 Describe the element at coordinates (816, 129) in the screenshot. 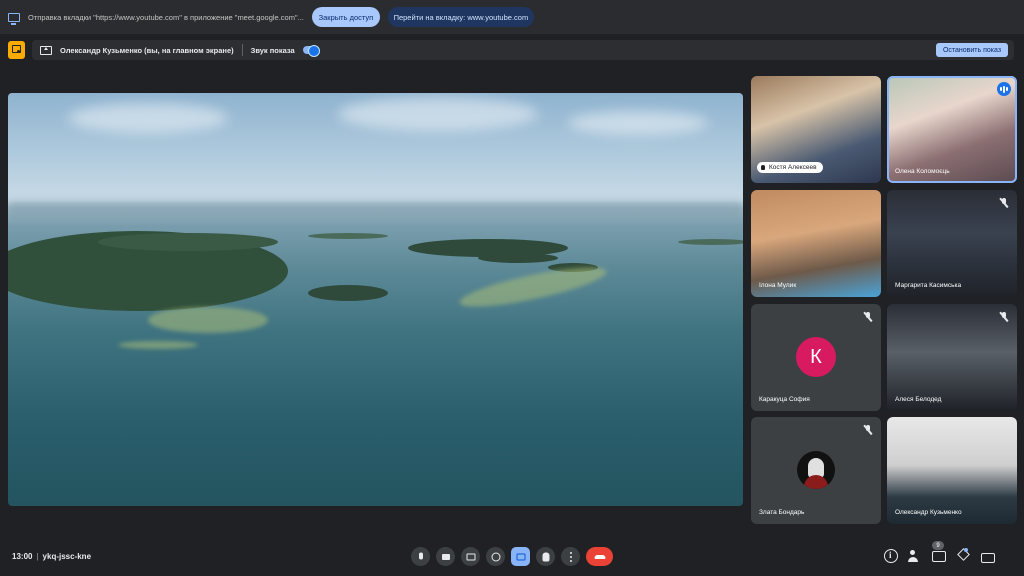

I see `participant-tile: Костя Алексеев` at that location.